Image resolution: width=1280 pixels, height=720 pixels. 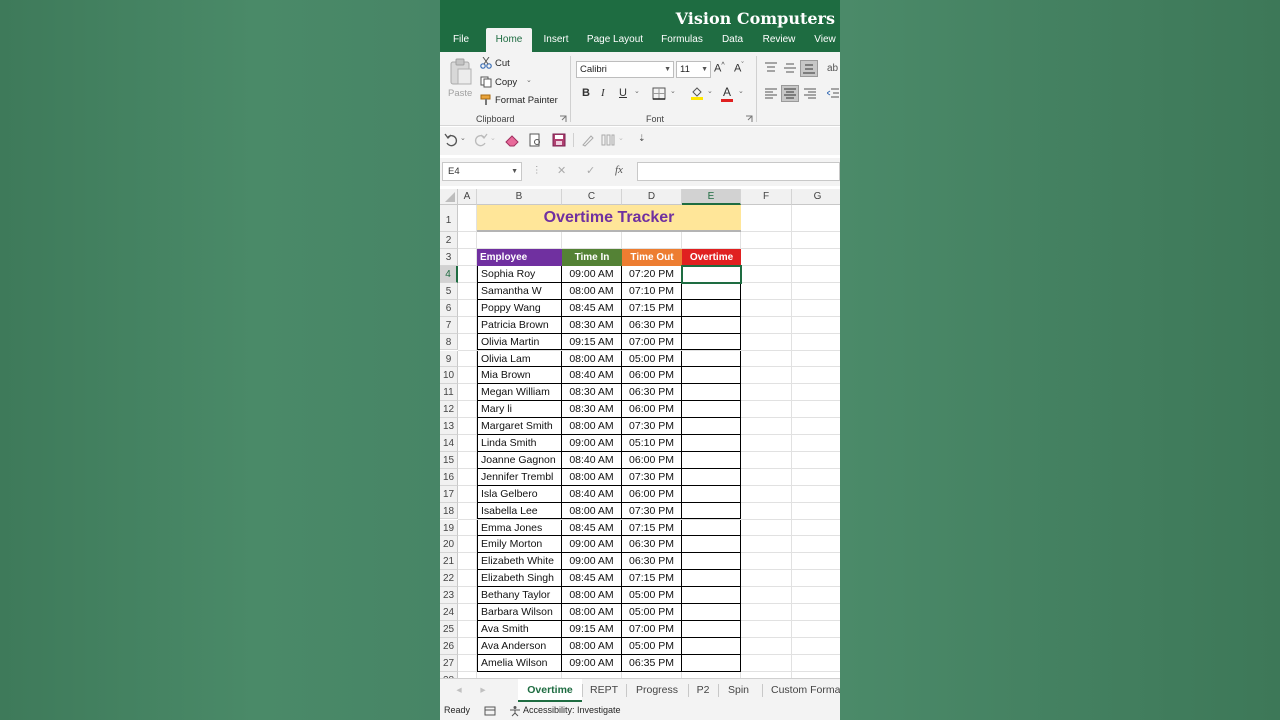 I want to click on tab-home: Home, so click(x=509, y=40).